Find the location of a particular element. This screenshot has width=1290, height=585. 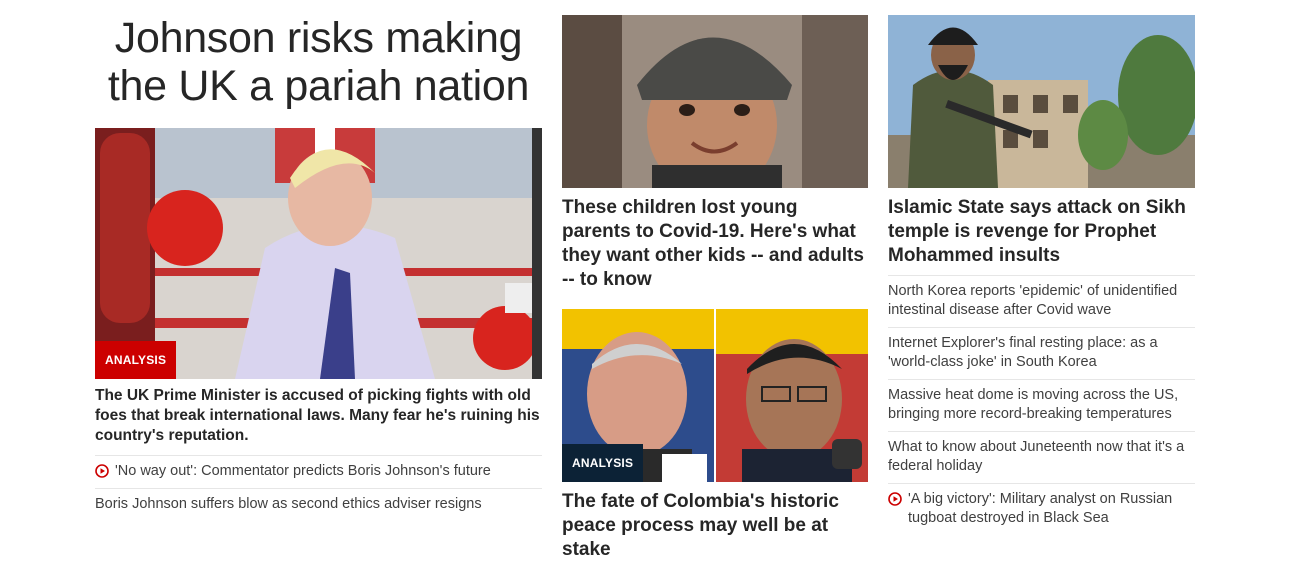

story-image-colombia: ANALYSIS is located at coordinates (715, 395).